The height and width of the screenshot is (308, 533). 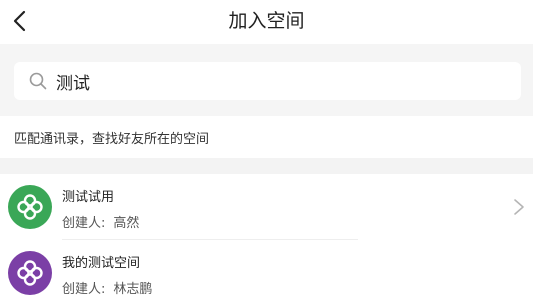 I want to click on search-box, so click(x=267, y=81).